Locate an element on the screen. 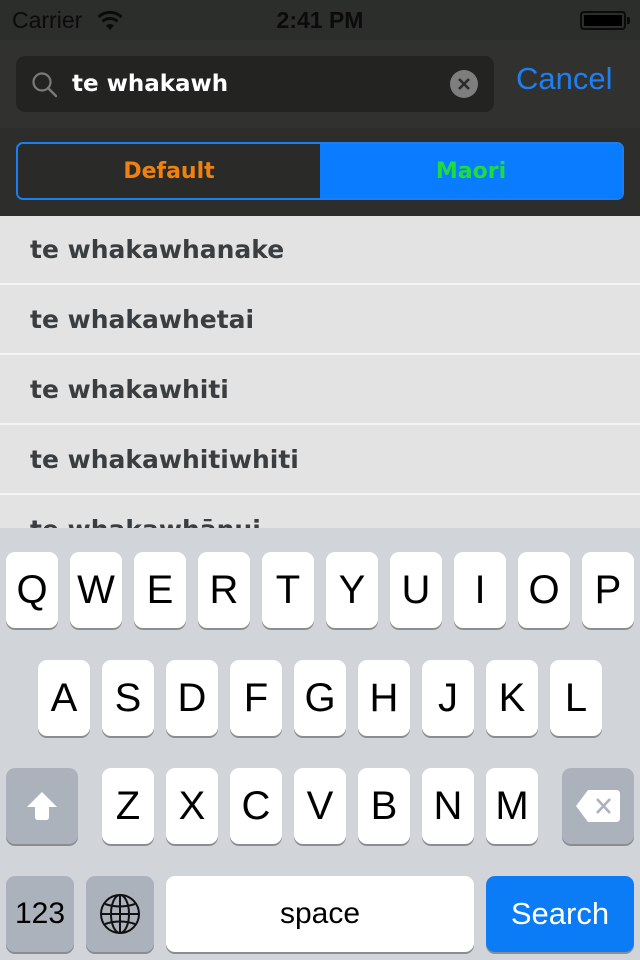 The width and height of the screenshot is (640, 960). magnifying-glass-icon is located at coordinates (45, 85).